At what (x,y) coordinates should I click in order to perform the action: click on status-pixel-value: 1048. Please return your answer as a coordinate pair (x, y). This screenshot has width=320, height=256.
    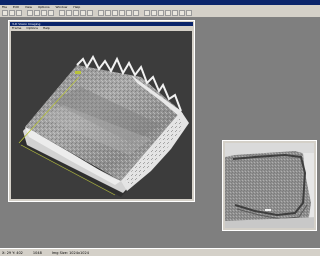
    Looking at the image, I should click on (37, 252).